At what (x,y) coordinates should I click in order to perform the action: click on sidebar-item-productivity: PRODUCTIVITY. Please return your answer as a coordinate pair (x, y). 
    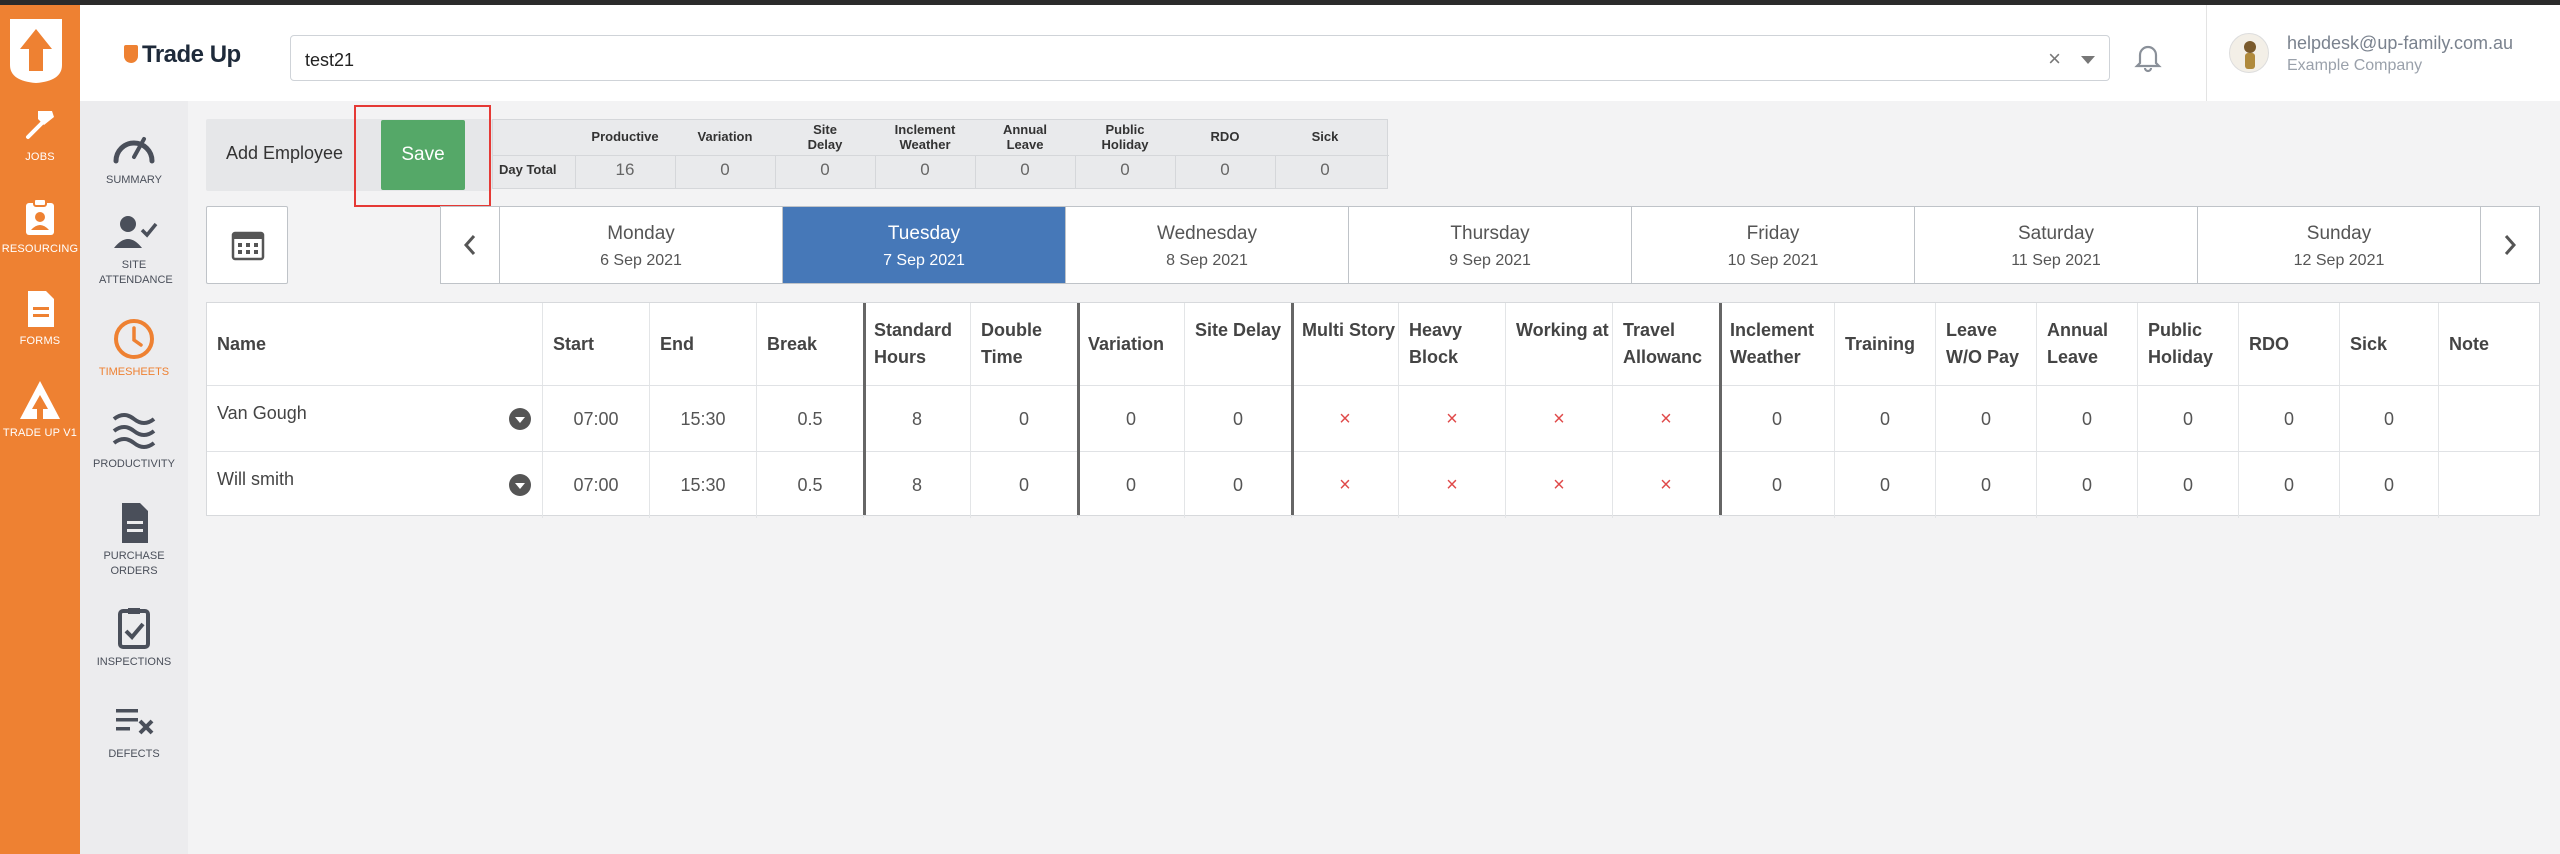
    Looking at the image, I should click on (134, 439).